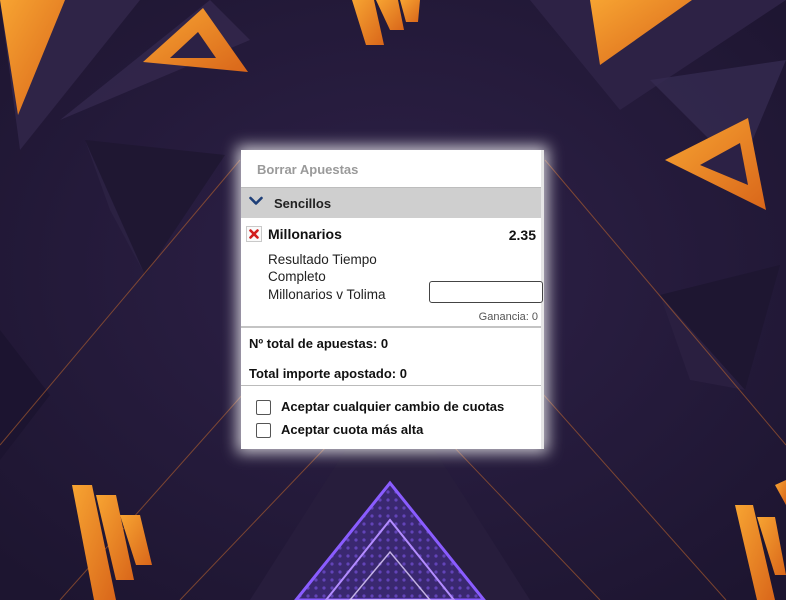  Describe the element at coordinates (307, 169) in the screenshot. I see `clear-bets-link: Borrar Apuestas` at that location.